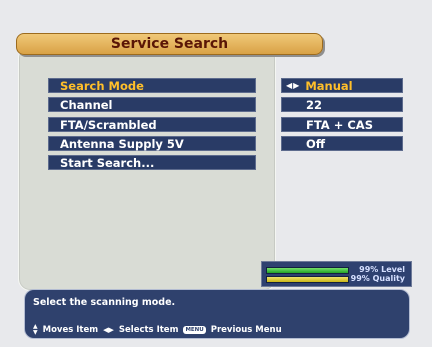 This screenshot has height=347, width=432. What do you see at coordinates (246, 330) in the screenshot?
I see `hint-menu: Previous Menu` at bounding box center [246, 330].